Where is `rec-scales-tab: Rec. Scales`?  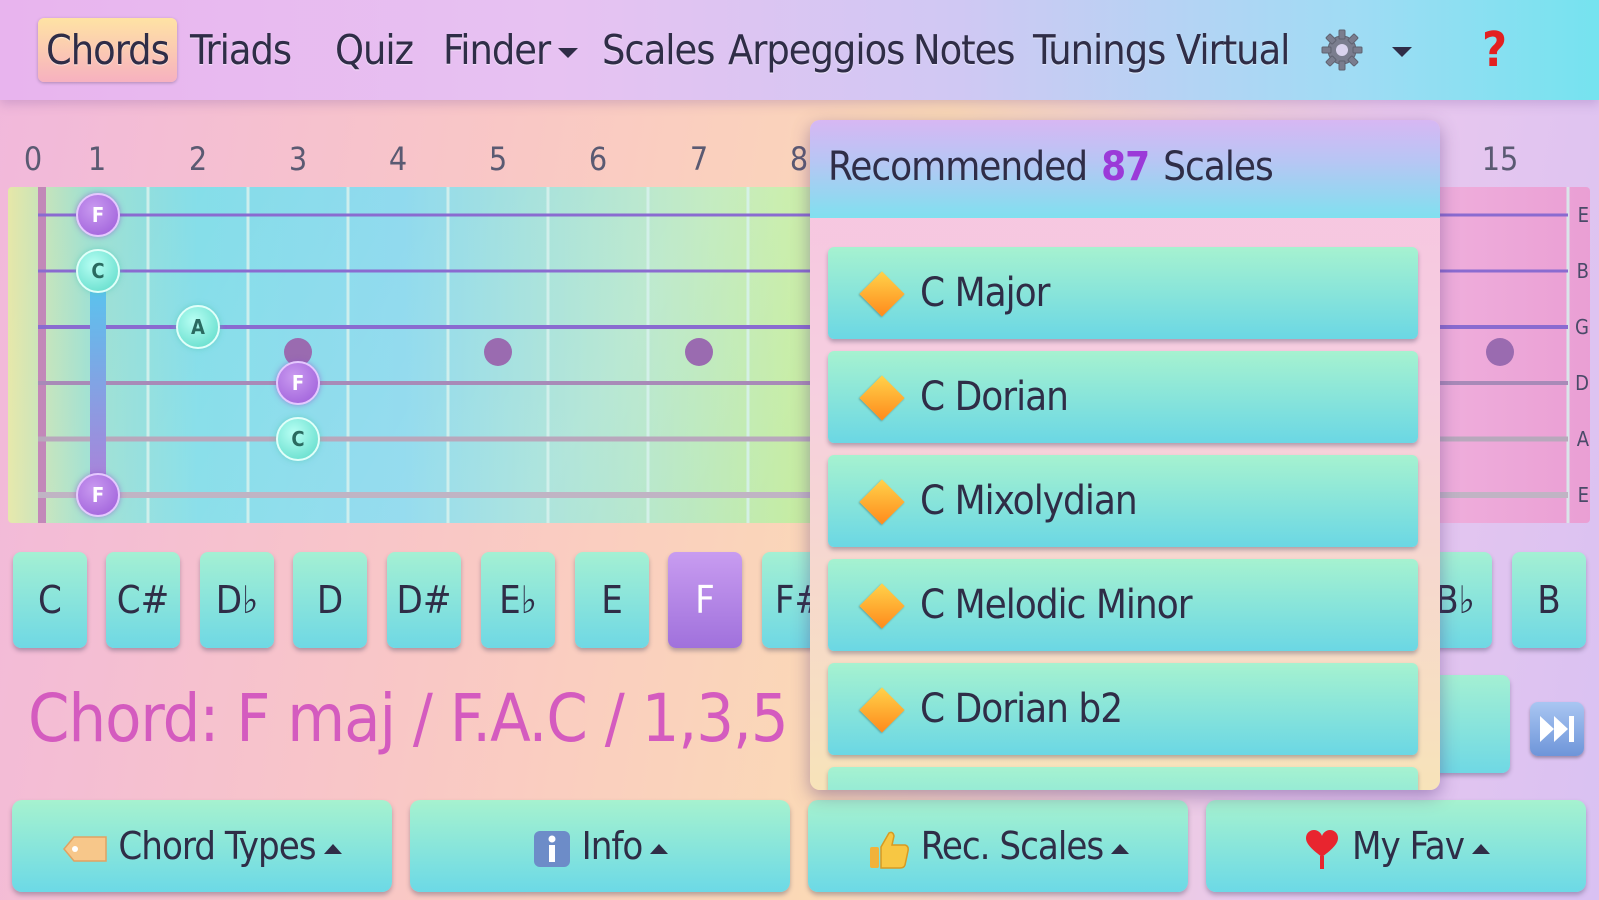
rec-scales-tab: Rec. Scales is located at coordinates (998, 846).